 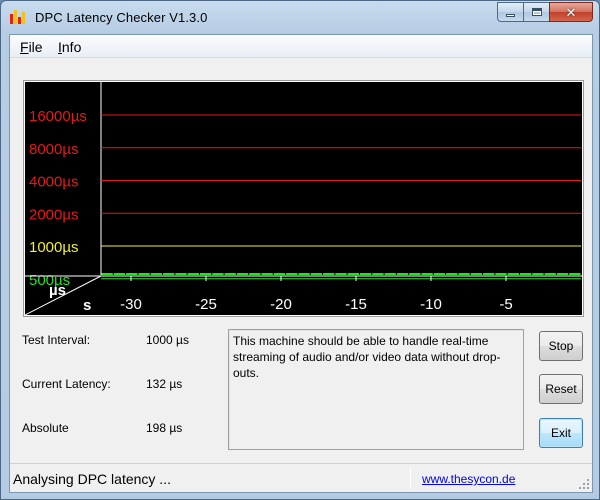 I want to click on level-label-8000: 8000µs, so click(x=54, y=149).